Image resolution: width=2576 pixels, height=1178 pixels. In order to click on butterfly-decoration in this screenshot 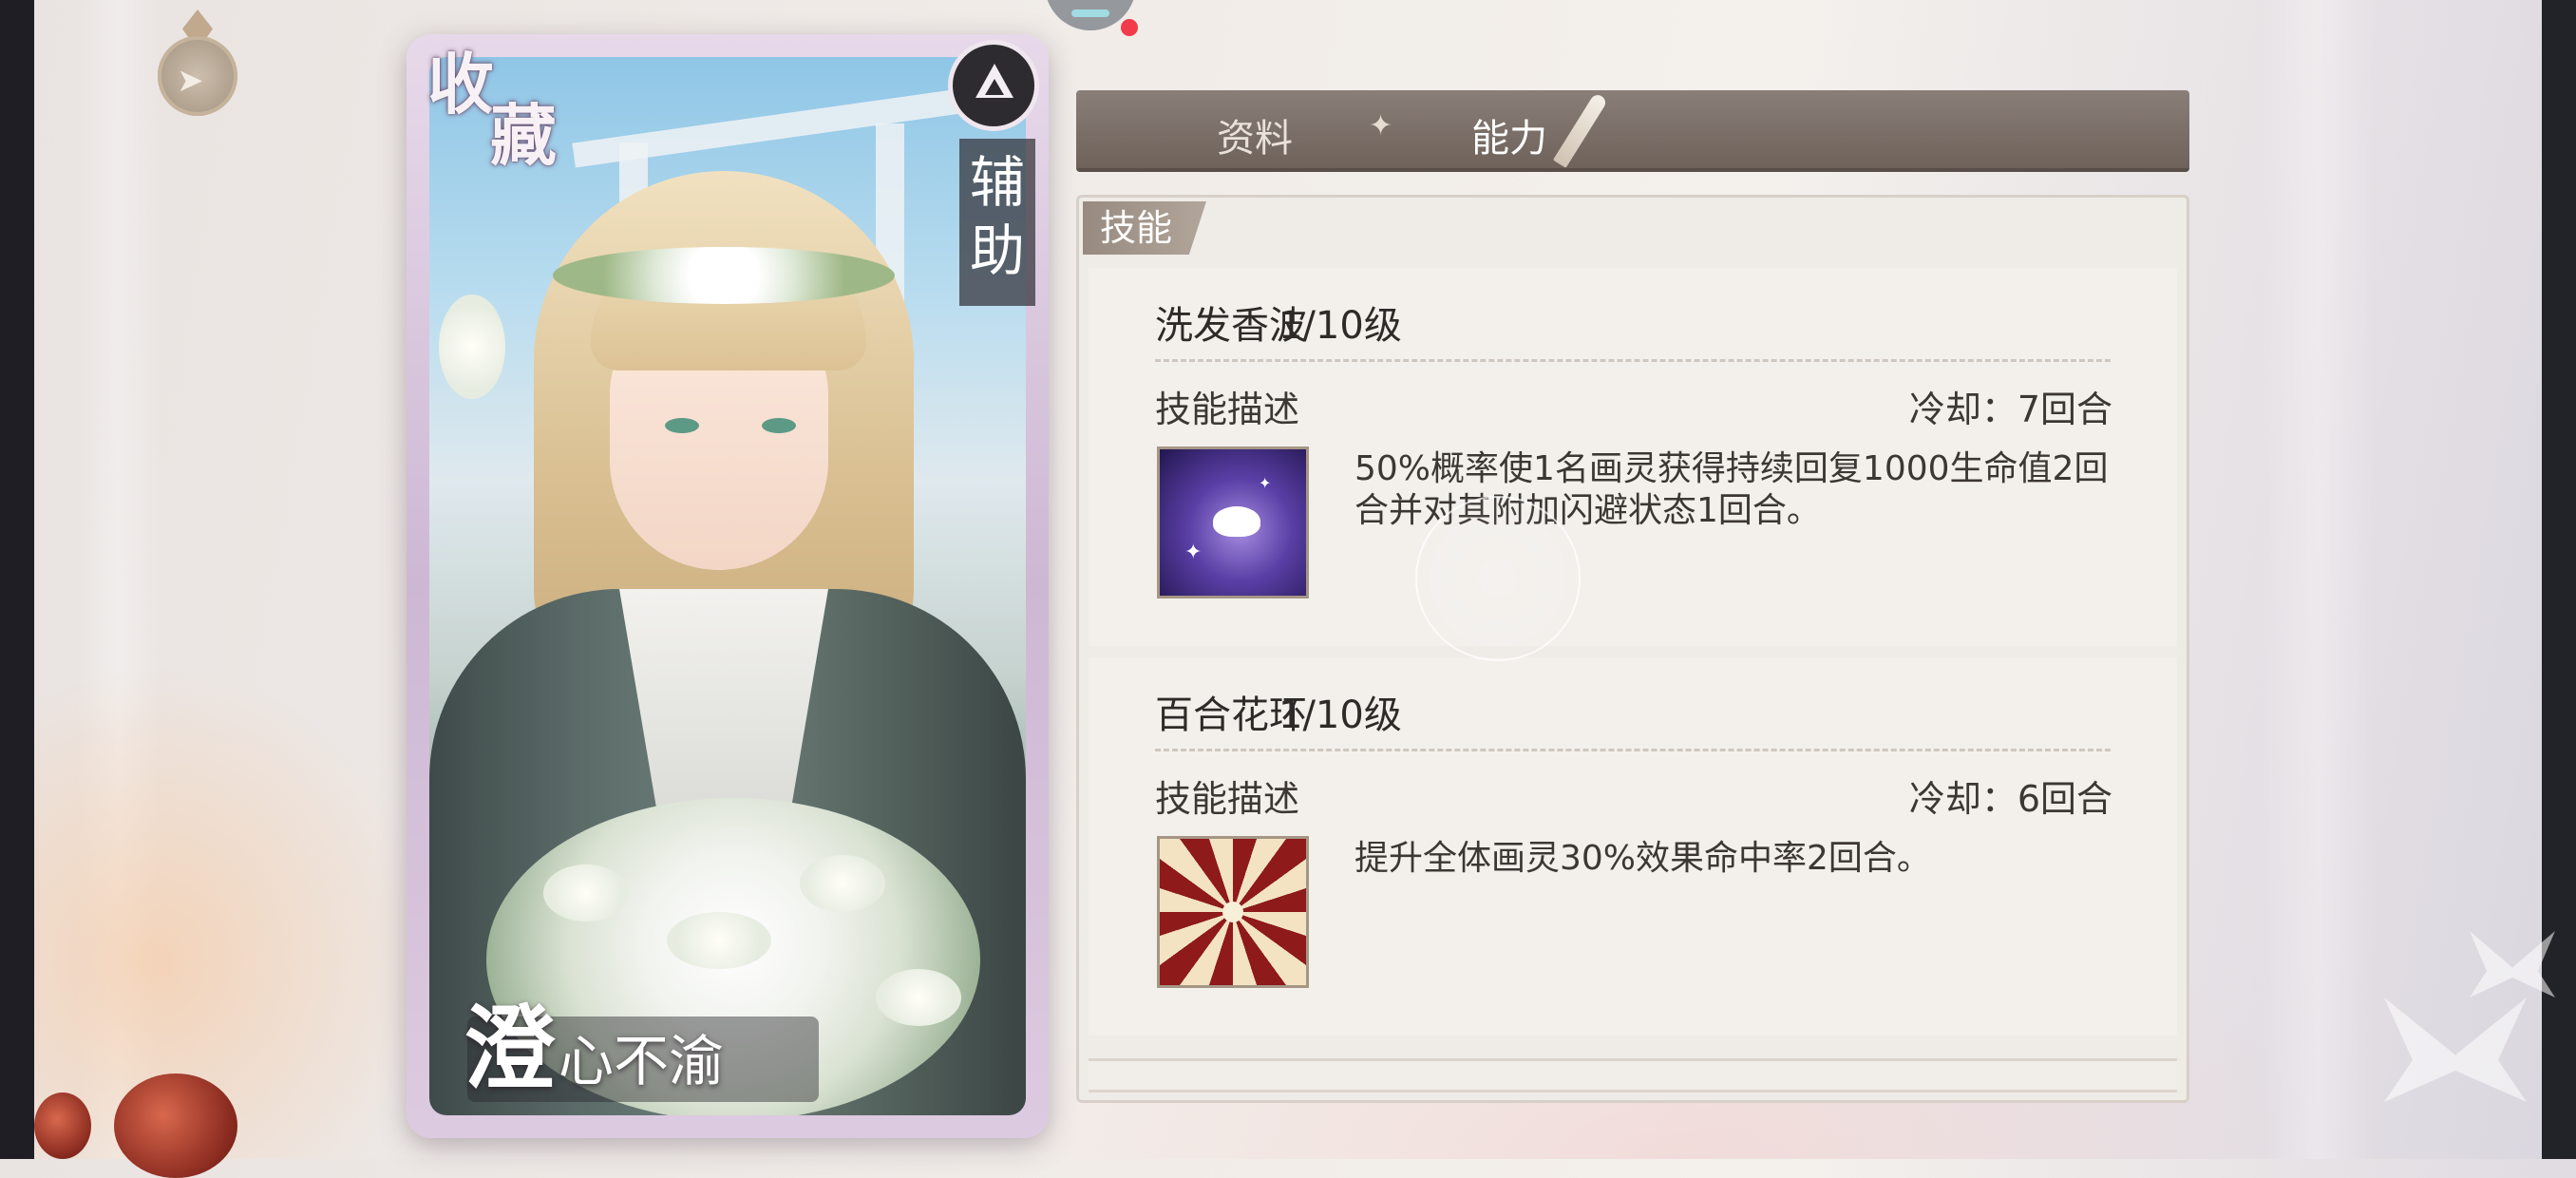, I will do `click(2455, 1050)`.